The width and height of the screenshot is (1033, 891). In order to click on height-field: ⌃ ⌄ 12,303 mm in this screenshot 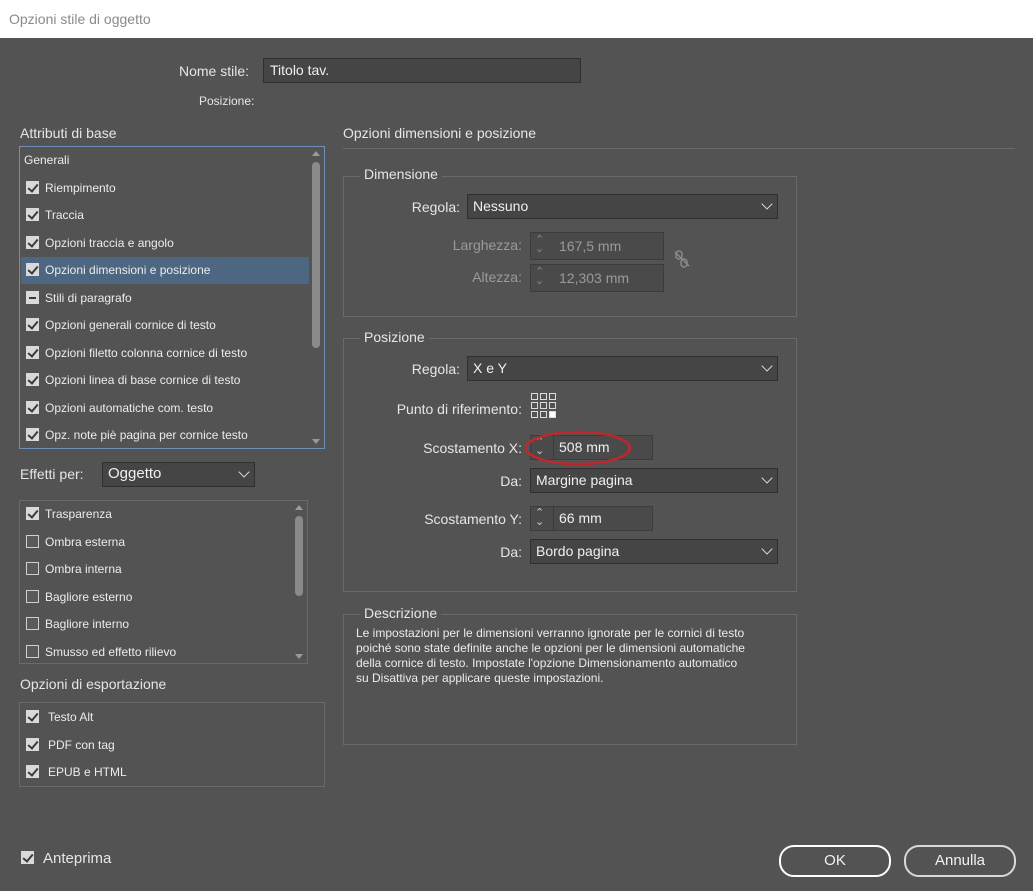, I will do `click(597, 278)`.